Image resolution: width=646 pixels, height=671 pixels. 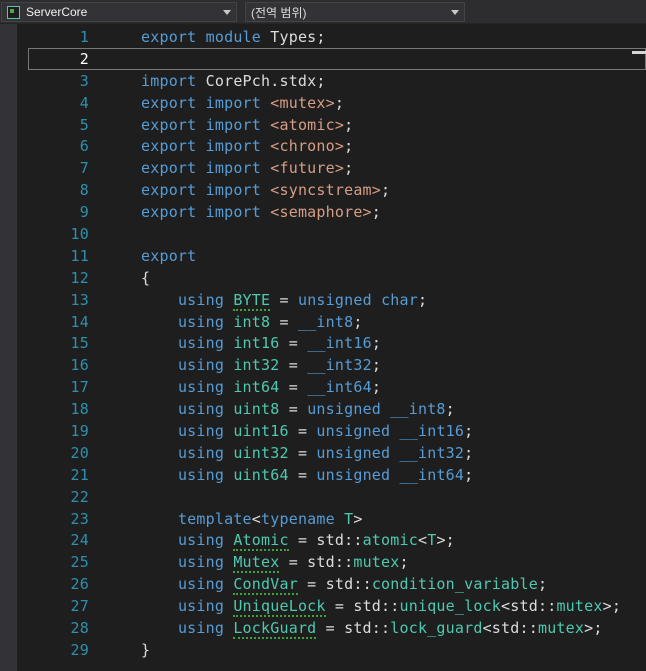 What do you see at coordinates (337, 322) in the screenshot?
I see `line-box: 14 using int8 = __int8;` at bounding box center [337, 322].